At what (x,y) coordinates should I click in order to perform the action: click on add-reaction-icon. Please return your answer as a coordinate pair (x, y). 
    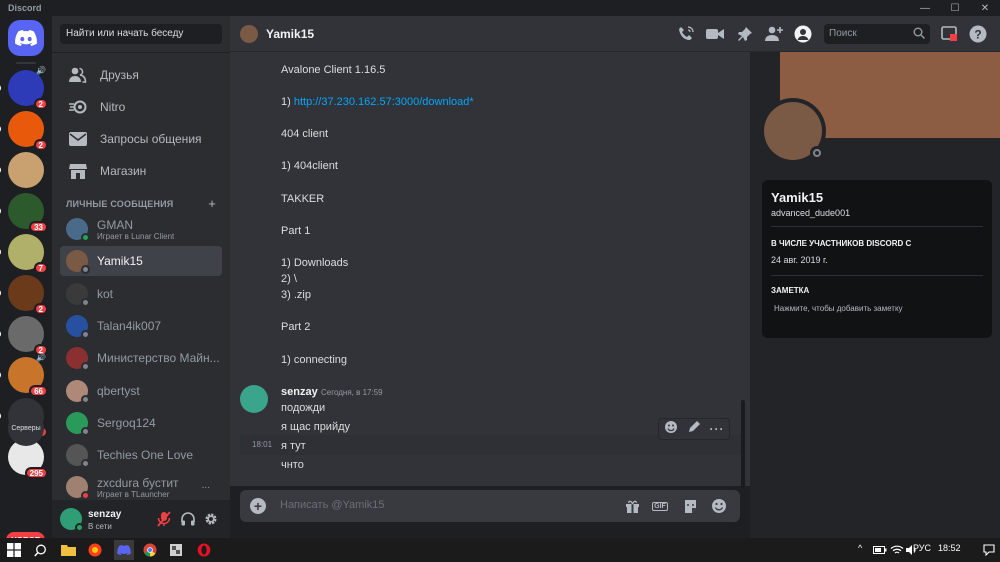
    Looking at the image, I should click on (671, 429).